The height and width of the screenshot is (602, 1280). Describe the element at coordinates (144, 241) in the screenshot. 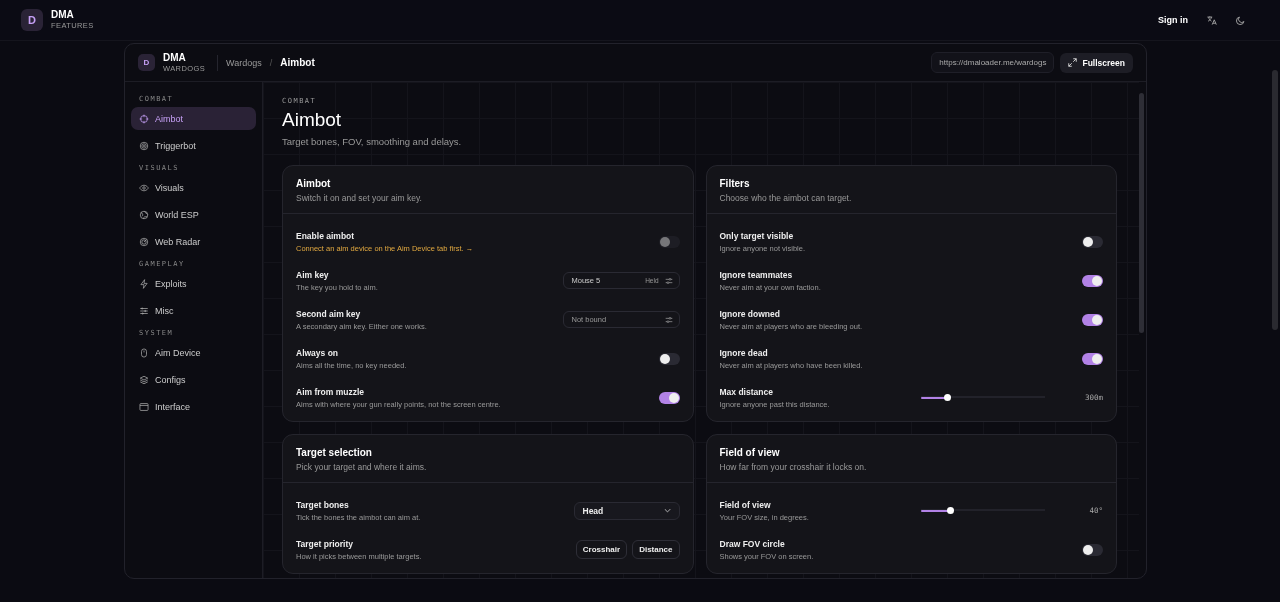

I see `radar-icon` at that location.